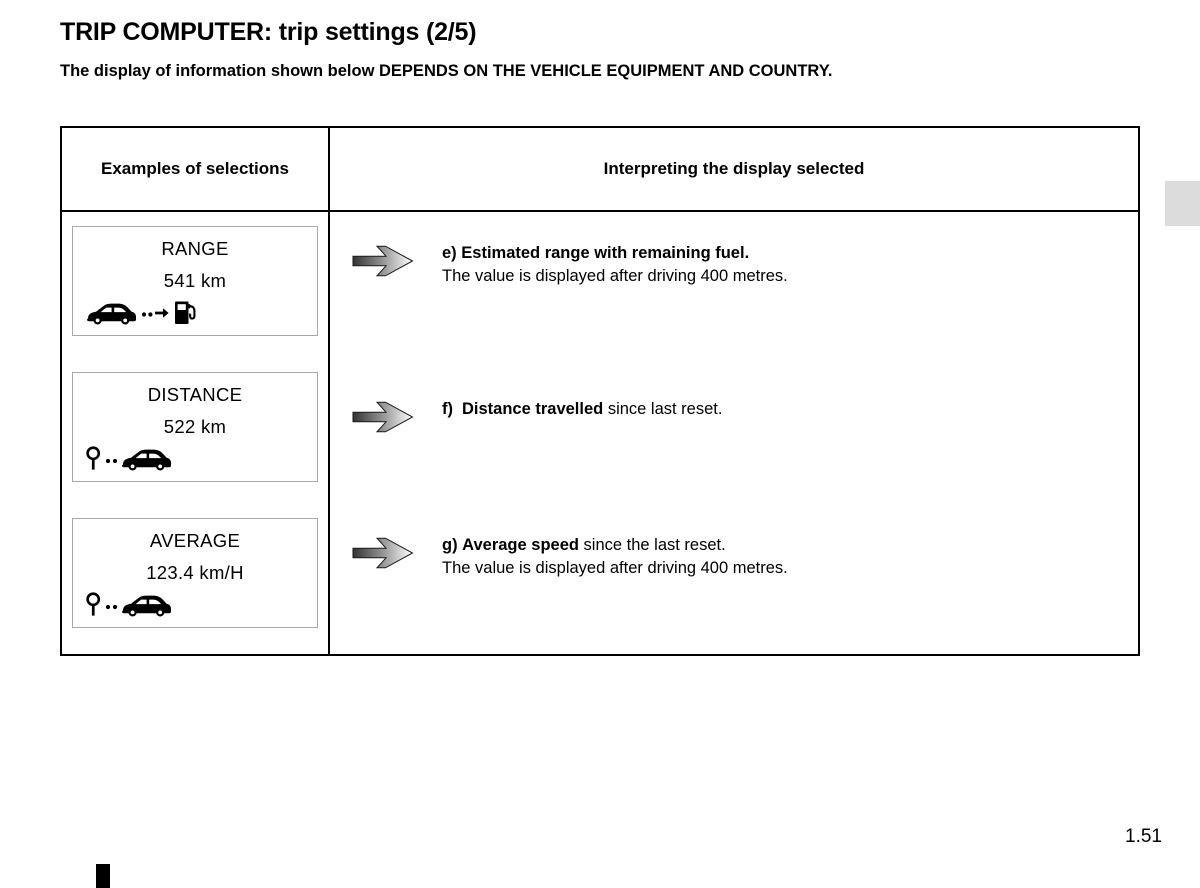 This screenshot has width=1200, height=888. I want to click on interpretation-bold: Average speed, so click(520, 545).